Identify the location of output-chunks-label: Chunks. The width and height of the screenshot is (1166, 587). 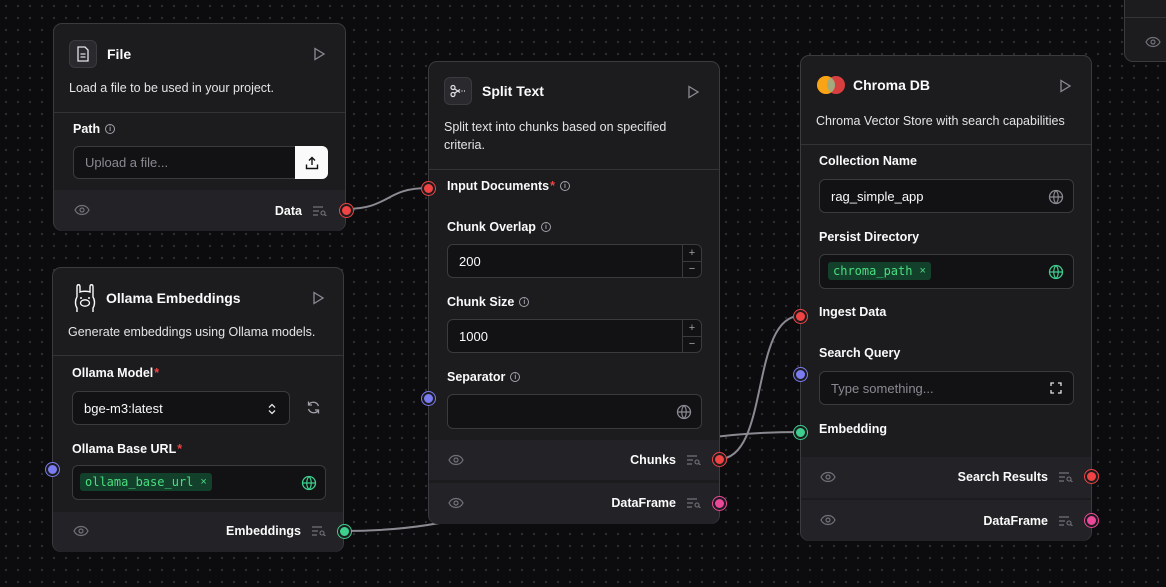
(653, 460).